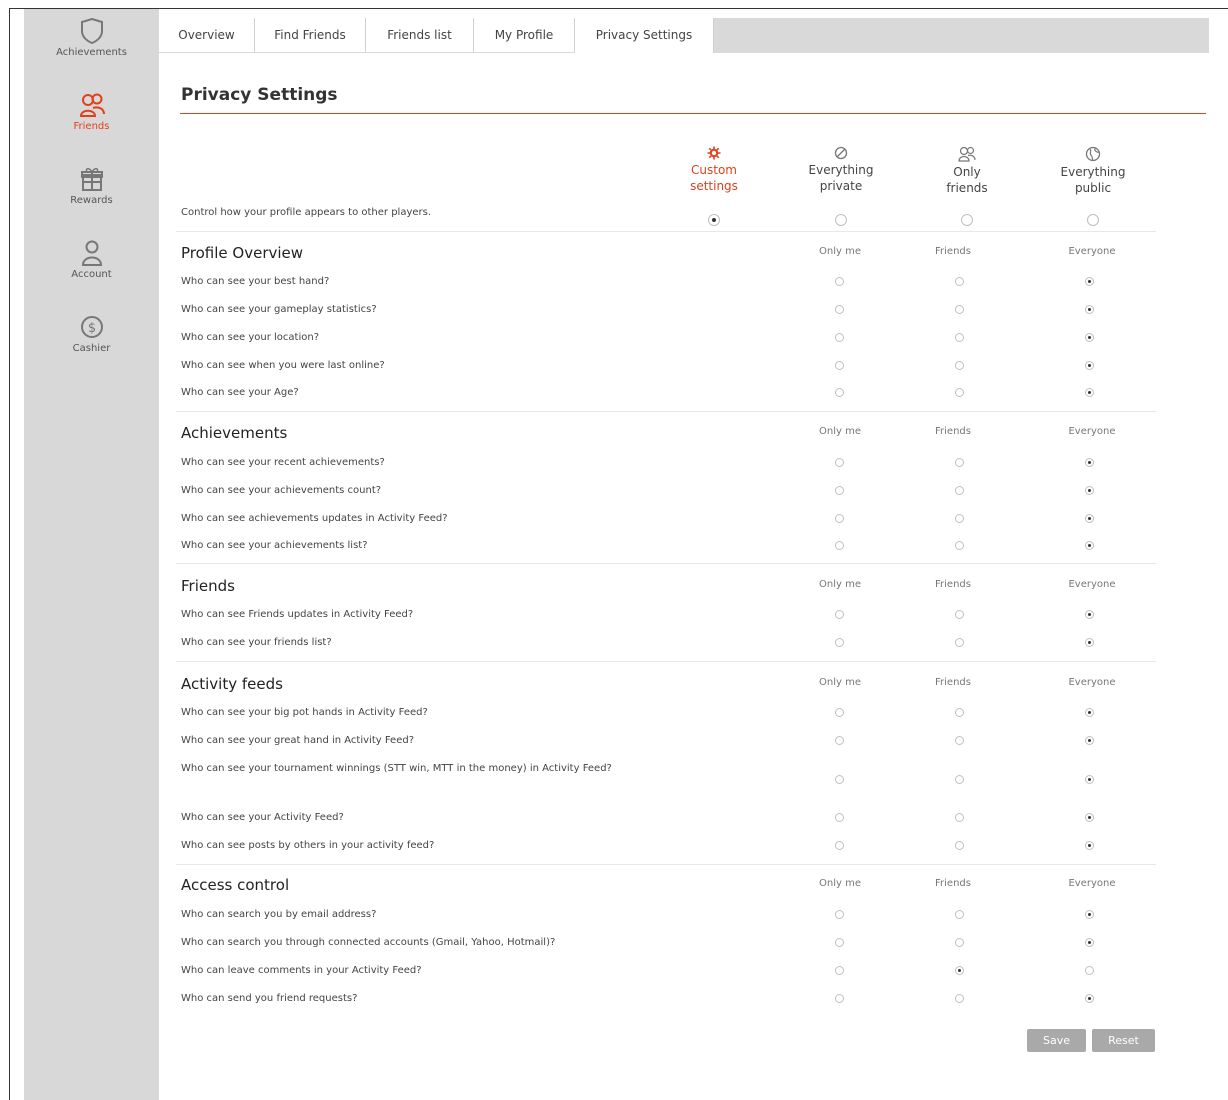 Image resolution: width=1228 pixels, height=1100 pixels. What do you see at coordinates (1093, 171) in the screenshot?
I see `preset-everything-public: Everything public` at bounding box center [1093, 171].